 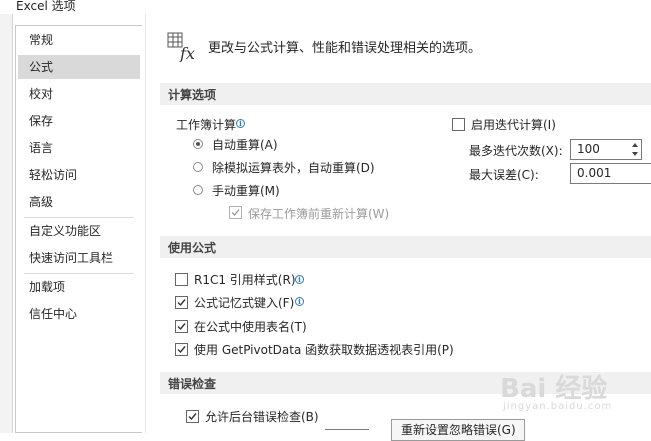 What do you see at coordinates (192, 248) in the screenshot?
I see `section-title: 使用公式` at bounding box center [192, 248].